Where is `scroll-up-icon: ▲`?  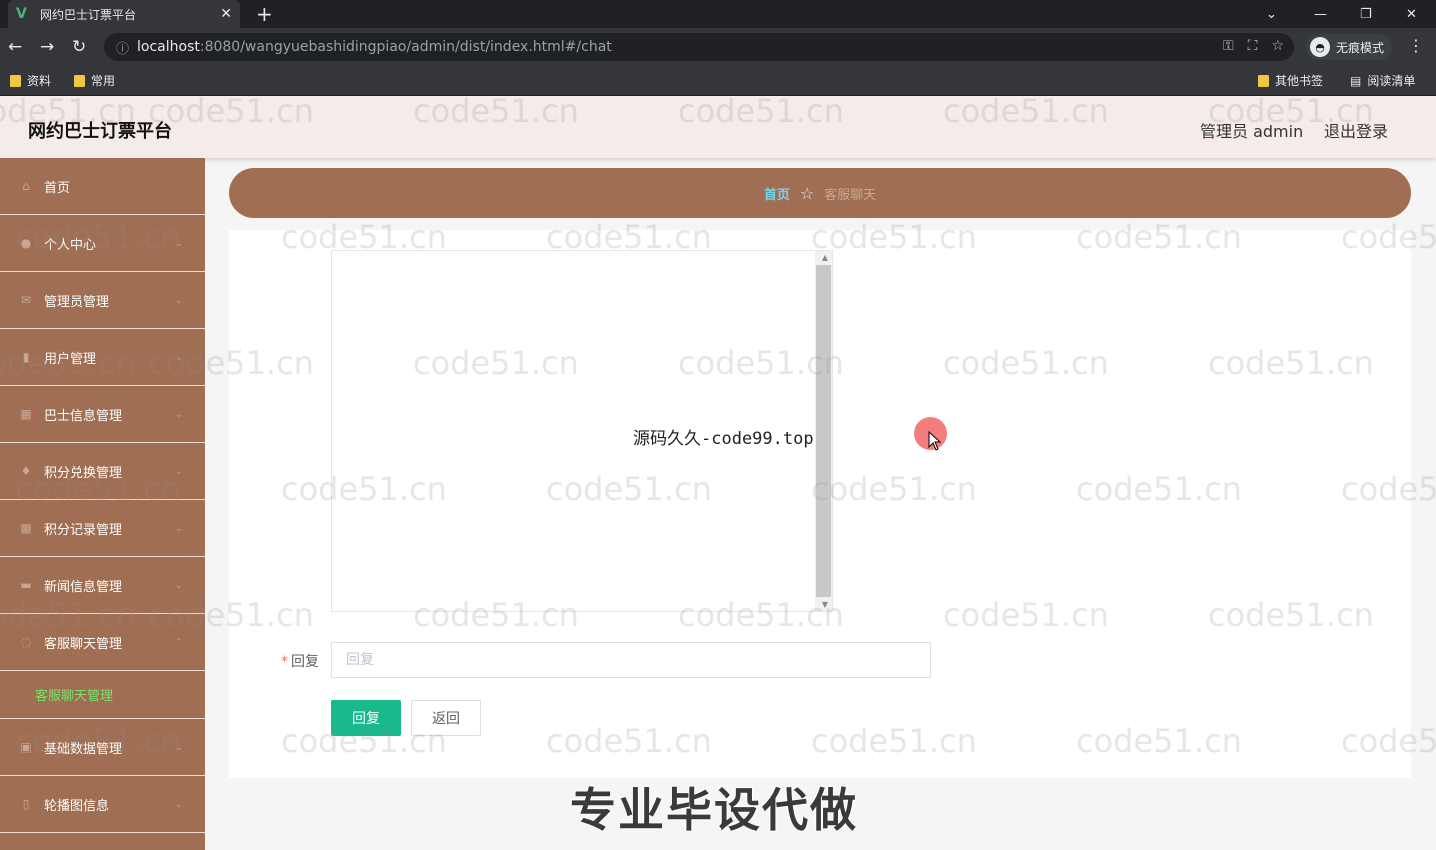 scroll-up-icon: ▲ is located at coordinates (825, 257).